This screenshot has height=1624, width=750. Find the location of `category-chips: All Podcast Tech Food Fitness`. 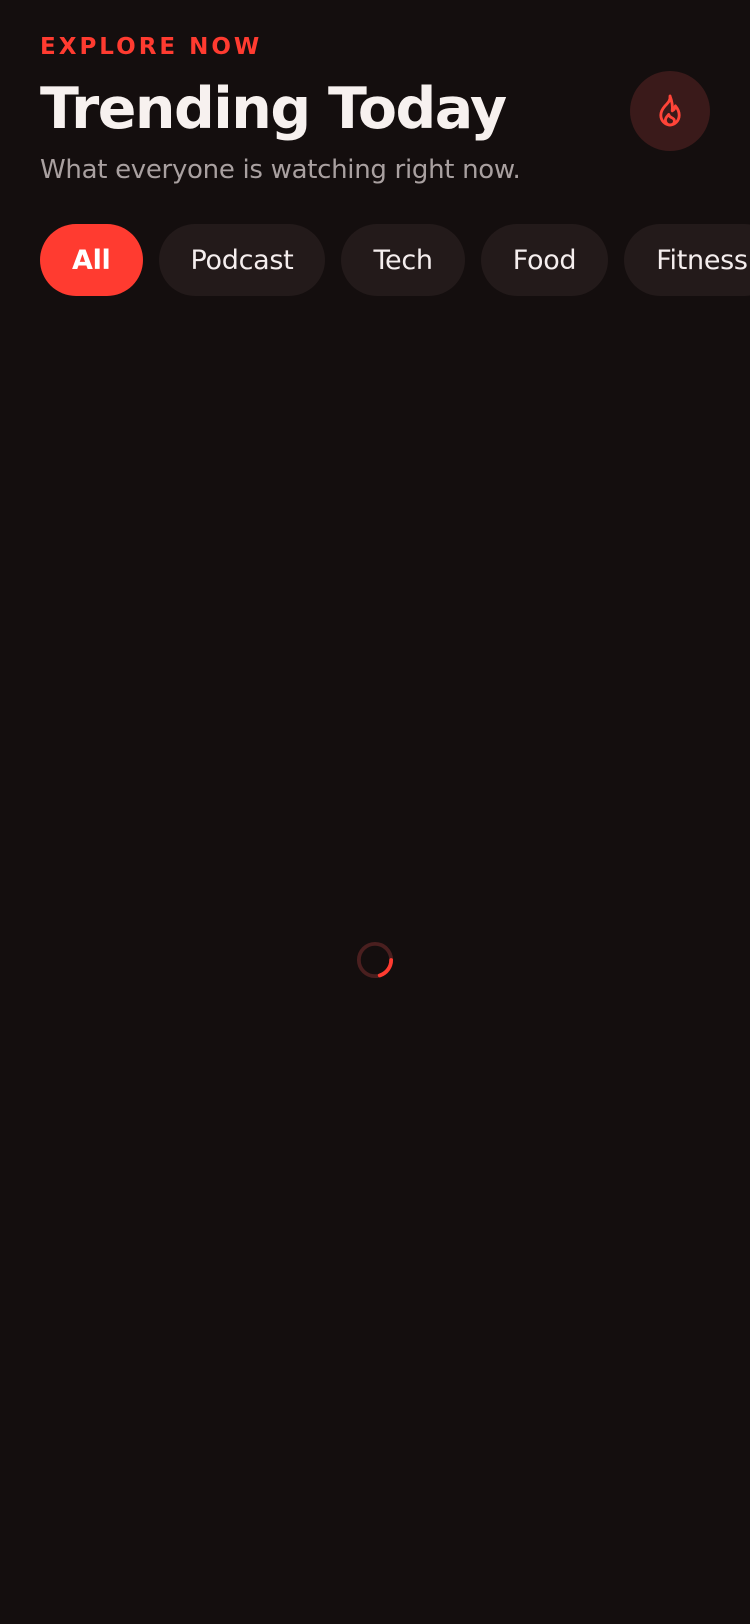

category-chips: All Podcast Tech Food Fitness is located at coordinates (395, 260).